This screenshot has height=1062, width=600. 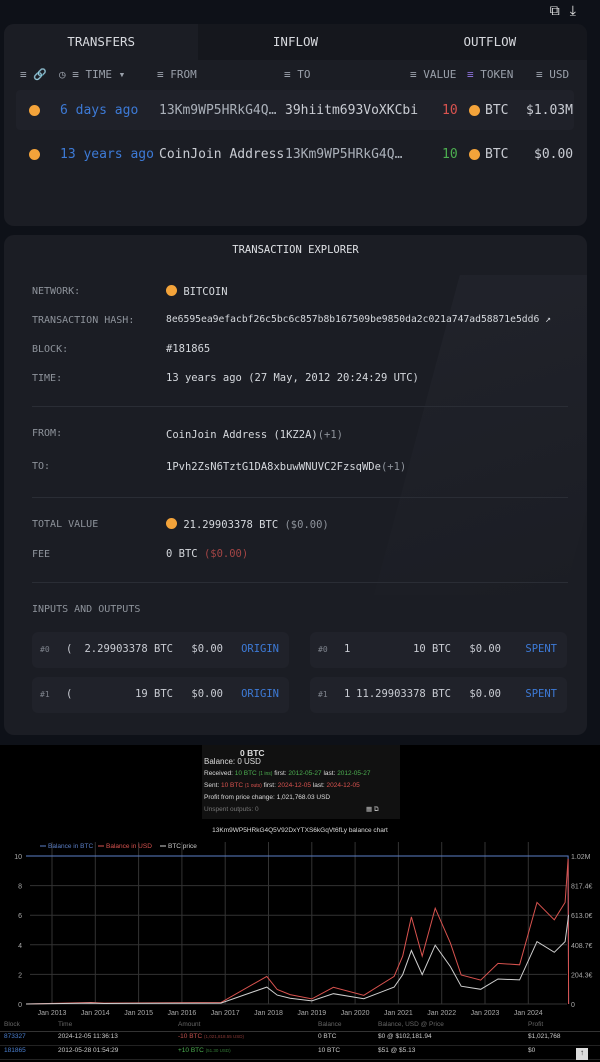 What do you see at coordinates (535, 1024) in the screenshot?
I see `column-header: Profit` at bounding box center [535, 1024].